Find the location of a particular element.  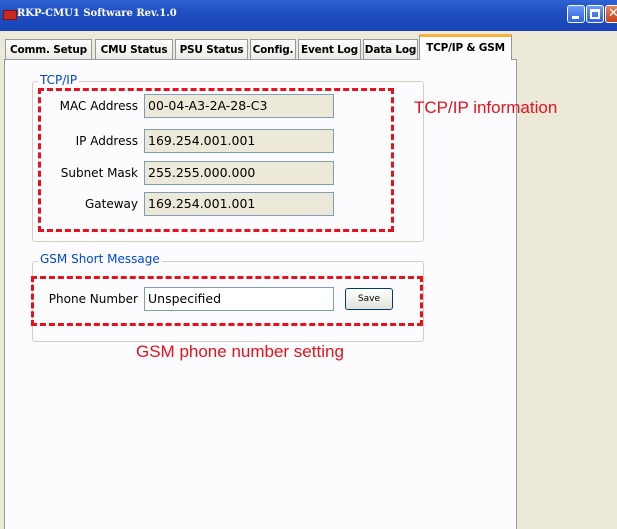

maximize-icon is located at coordinates (595, 14).